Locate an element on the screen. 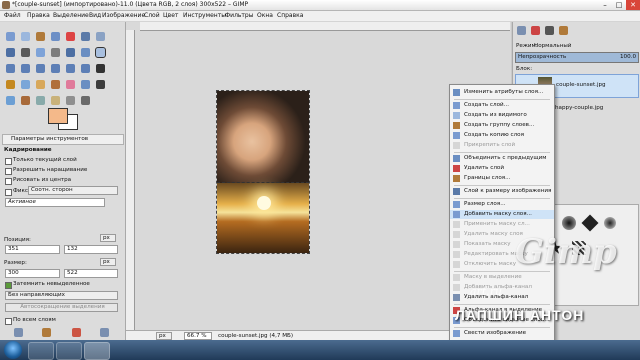 Image resolution: width=640 pixels, height=360 pixels. opacity-slider: Непрозрачность 100.0 is located at coordinates (577, 57).